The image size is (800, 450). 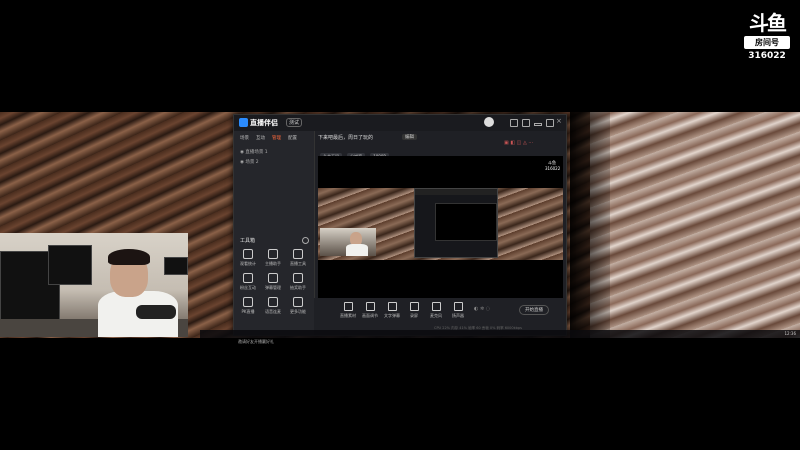 What do you see at coordinates (526, 123) in the screenshot?
I see `settings-icon` at bounding box center [526, 123].